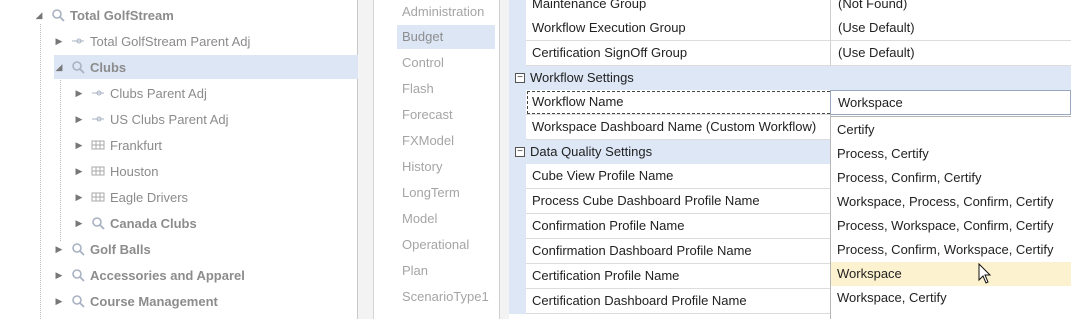  I want to click on scenario-item-fxmodel: FXModel, so click(446, 141).